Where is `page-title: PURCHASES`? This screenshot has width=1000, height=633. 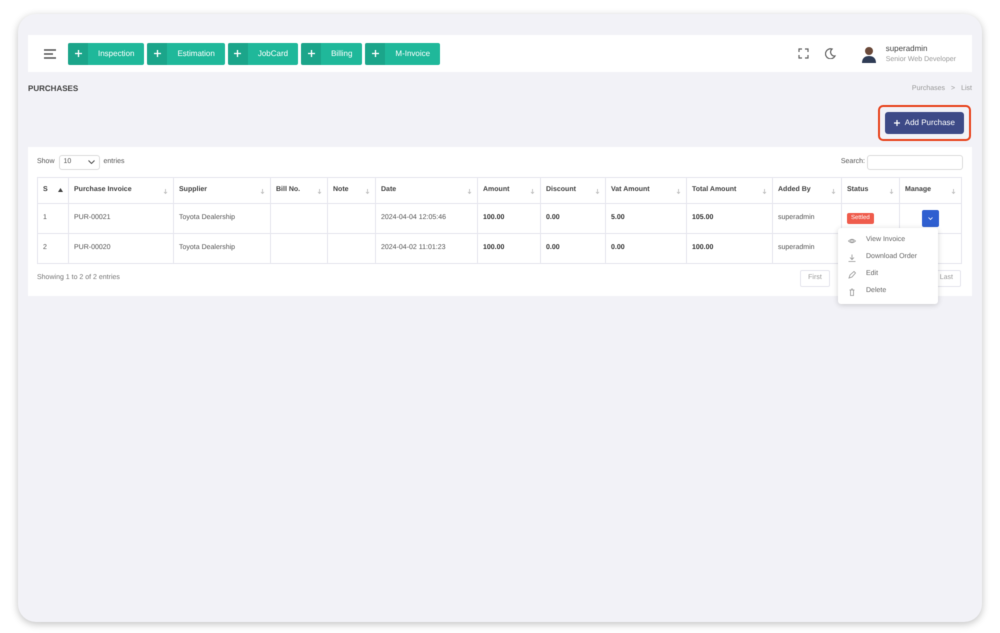 page-title: PURCHASES is located at coordinates (53, 89).